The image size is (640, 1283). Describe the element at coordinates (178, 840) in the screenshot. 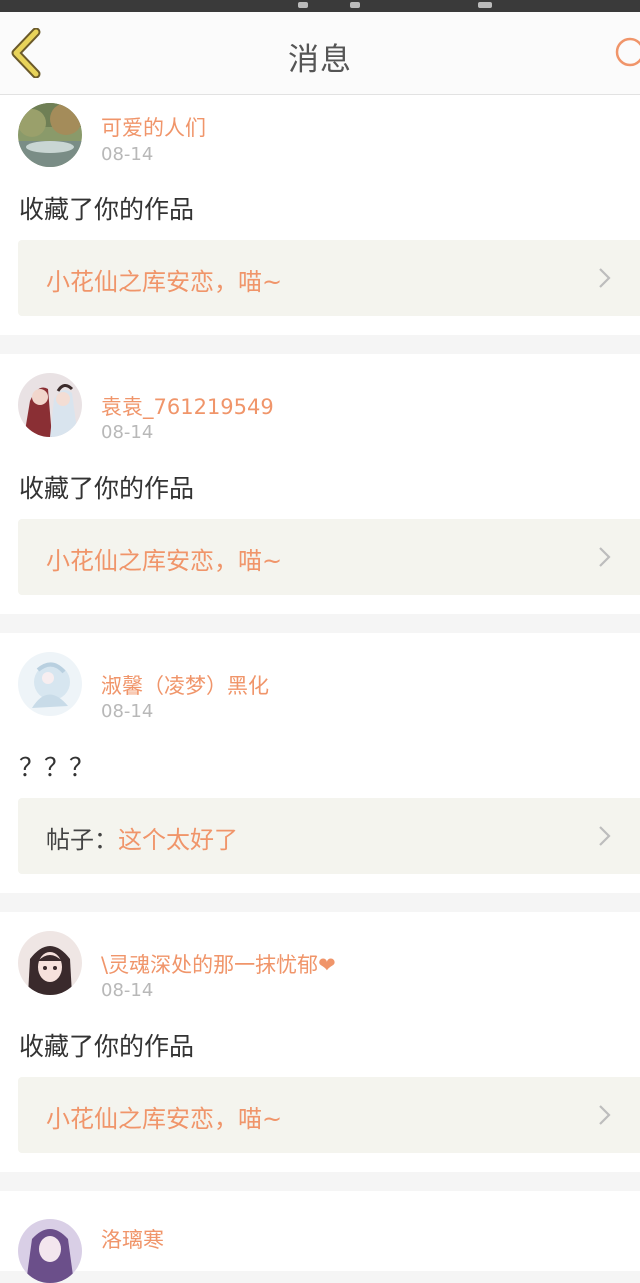

I see `post-title: 这个太好了` at that location.